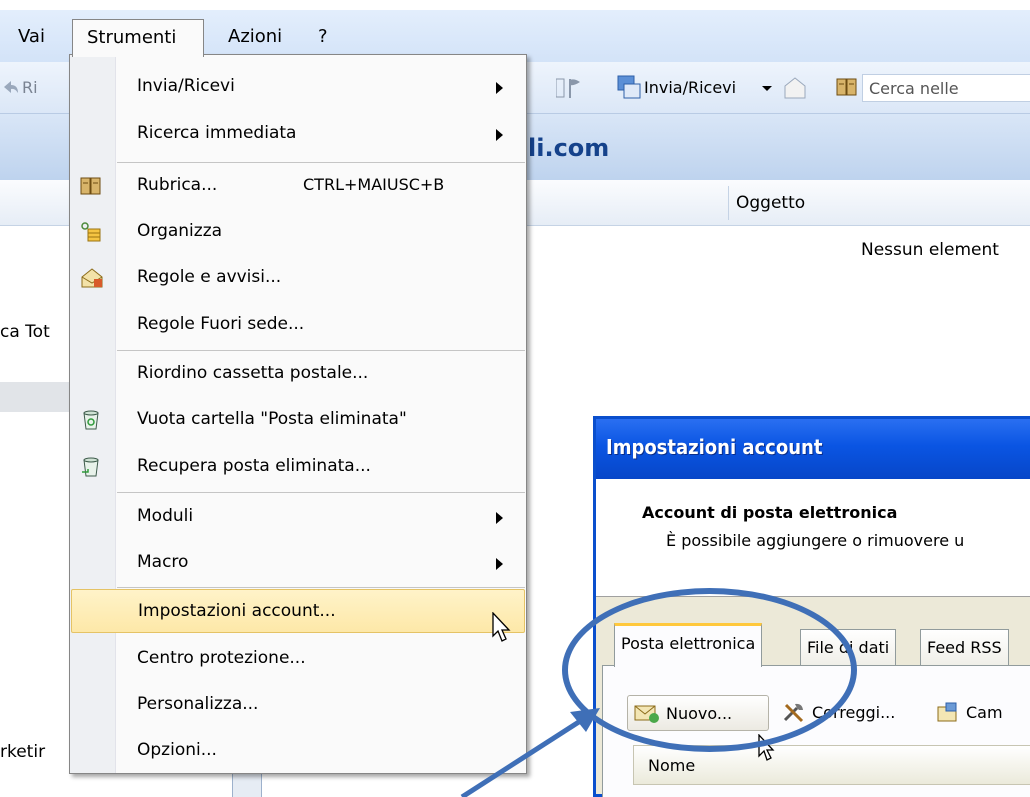 This screenshot has width=1030, height=797. Describe the element at coordinates (728, 203) in the screenshot. I see `column-divider` at that location.